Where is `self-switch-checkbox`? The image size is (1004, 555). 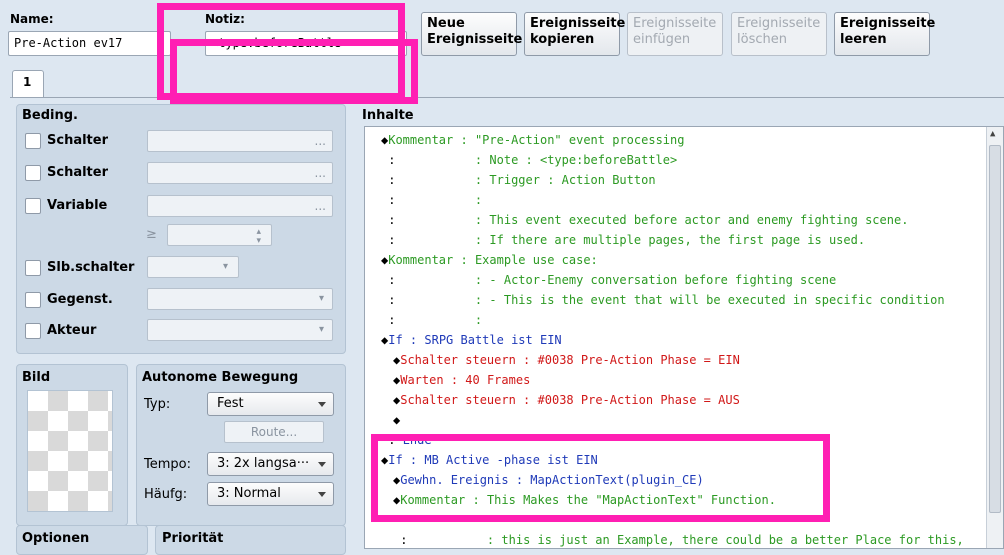
self-switch-checkbox is located at coordinates (33, 268).